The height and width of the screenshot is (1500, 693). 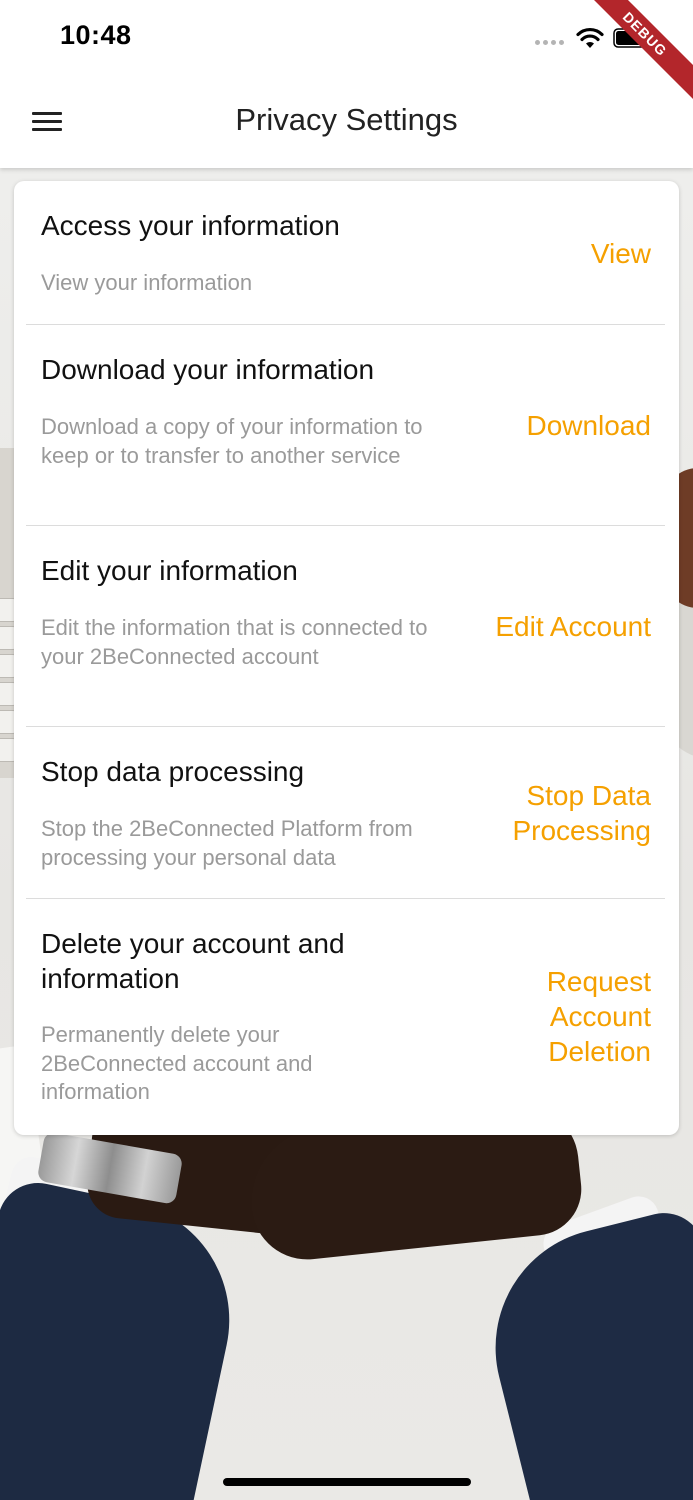 I want to click on row-description: View your information, so click(x=147, y=282).